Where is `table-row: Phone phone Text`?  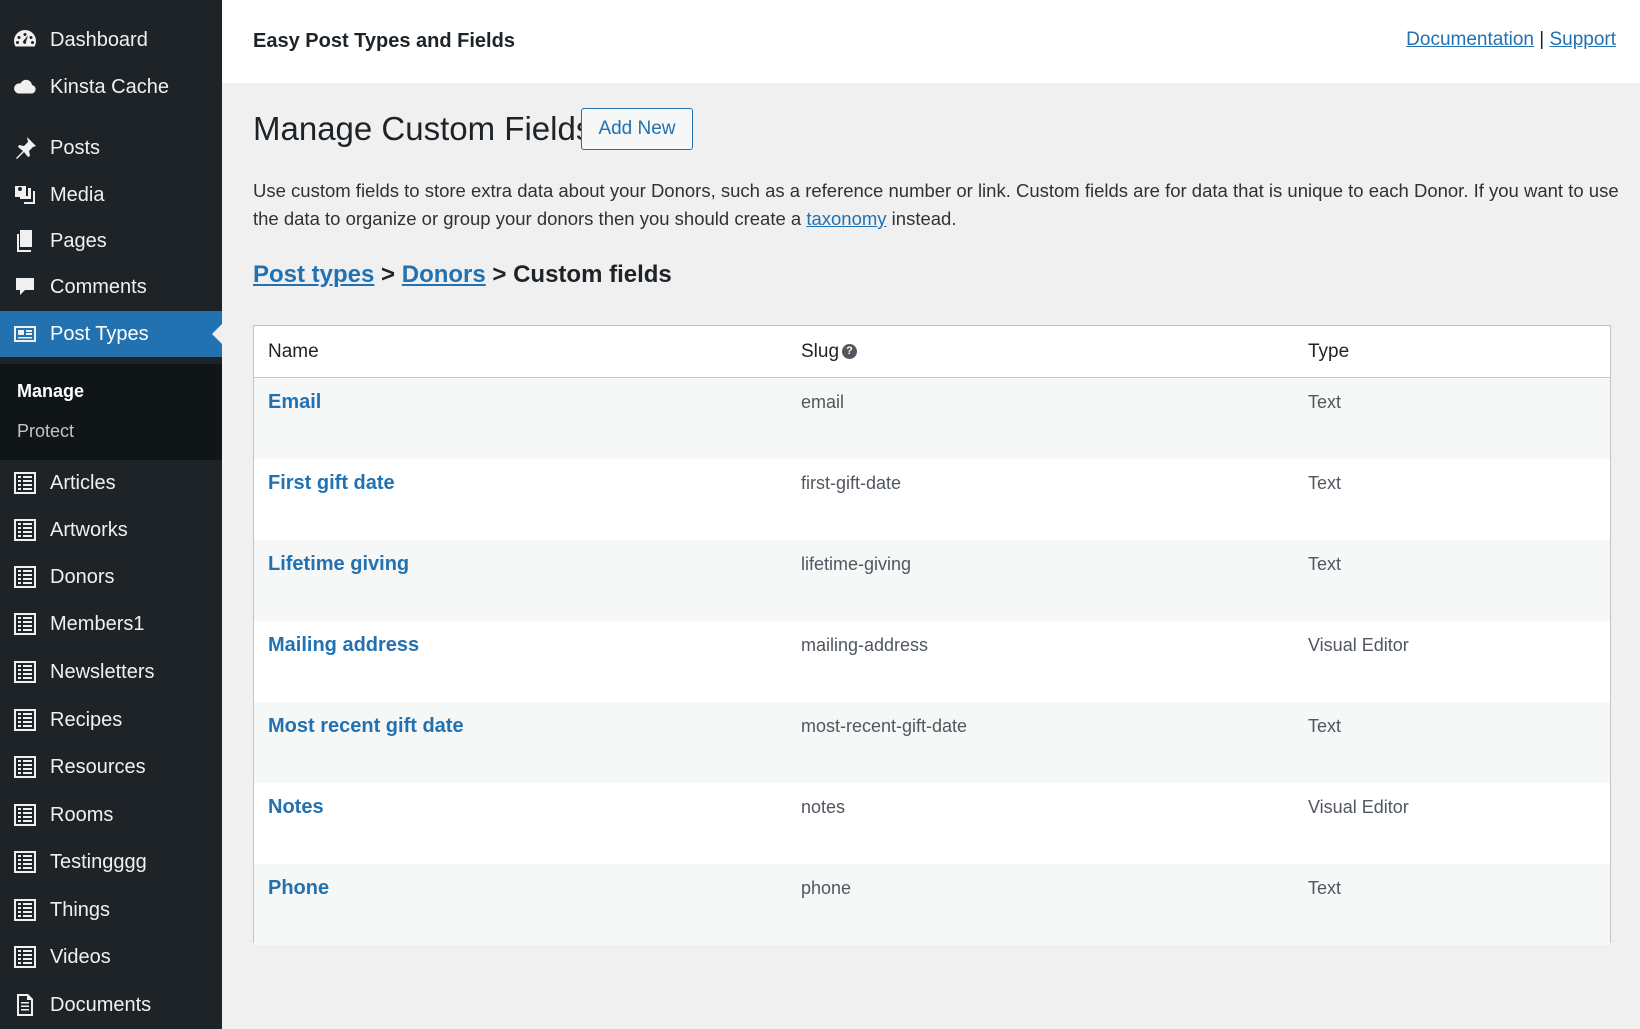 table-row: Phone phone Text is located at coordinates (932, 904).